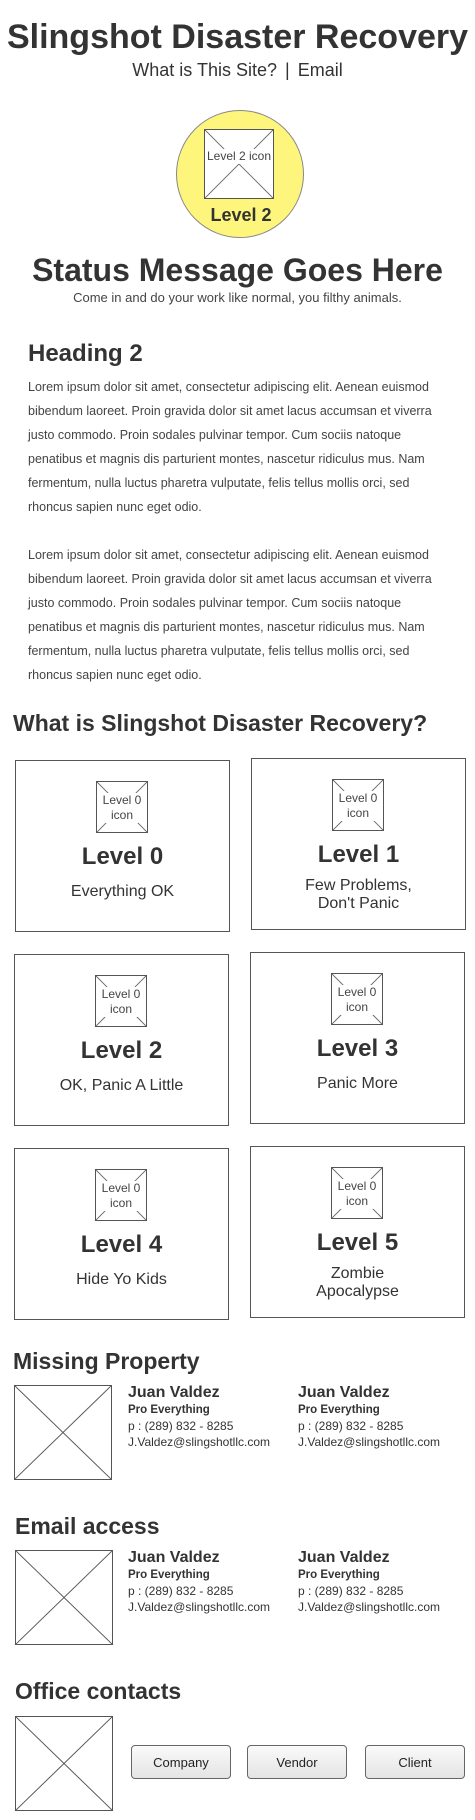 Image resolution: width=475 pixels, height=1820 pixels. Describe the element at coordinates (121, 1244) in the screenshot. I see `level-title: Level 4` at that location.